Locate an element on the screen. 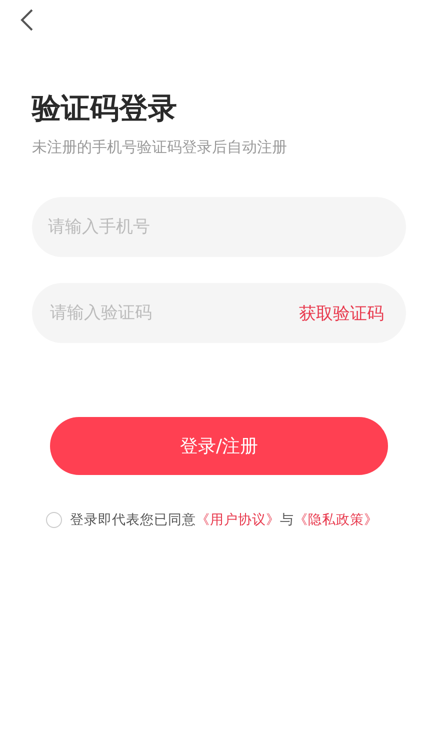 The image size is (438, 743). login-register-button: 登录/注册 is located at coordinates (219, 446).